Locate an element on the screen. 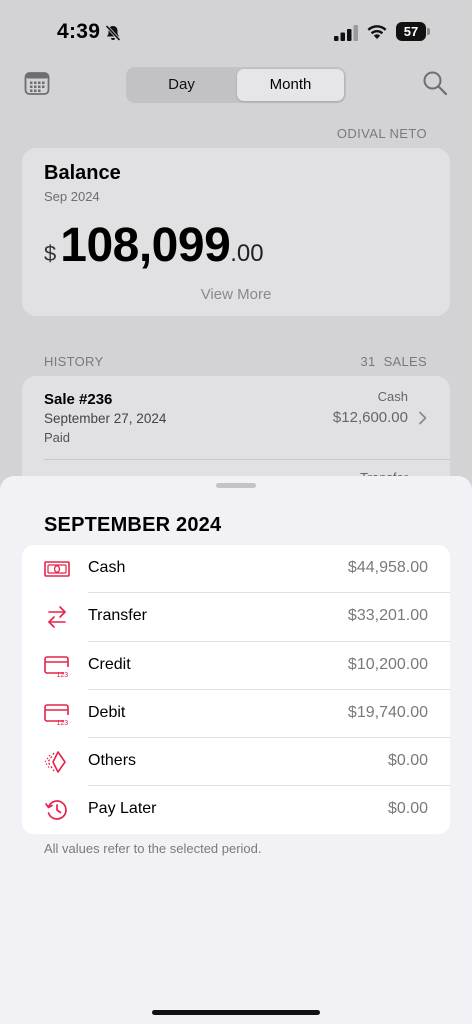 The width and height of the screenshot is (472, 1024). cellular-signal-icon is located at coordinates (346, 33).